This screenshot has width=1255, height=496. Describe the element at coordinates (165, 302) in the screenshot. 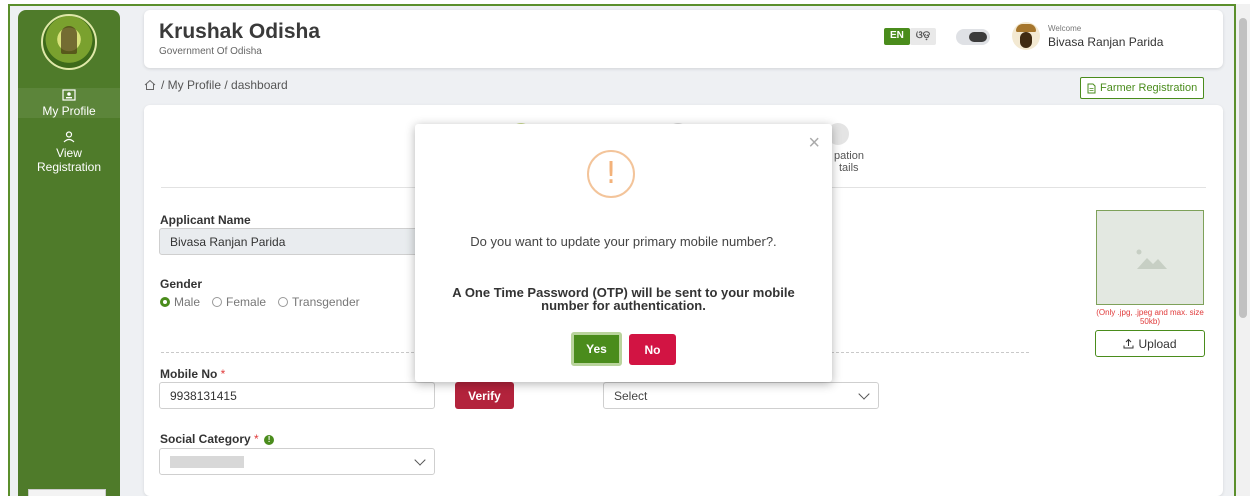

I see `radio-selected-icon` at that location.